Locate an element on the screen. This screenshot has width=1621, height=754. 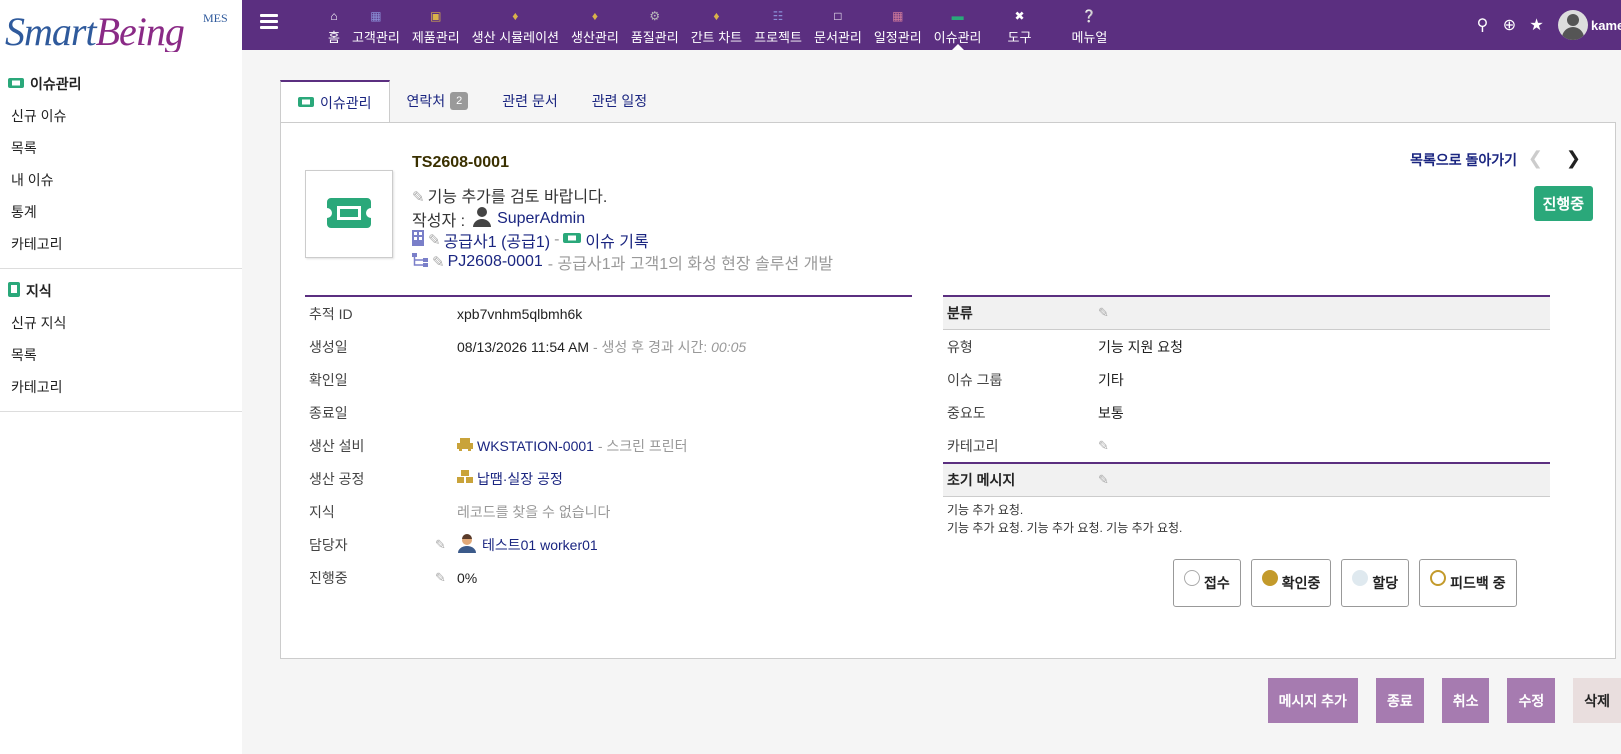
author-link: SuperAdmin is located at coordinates (541, 219).